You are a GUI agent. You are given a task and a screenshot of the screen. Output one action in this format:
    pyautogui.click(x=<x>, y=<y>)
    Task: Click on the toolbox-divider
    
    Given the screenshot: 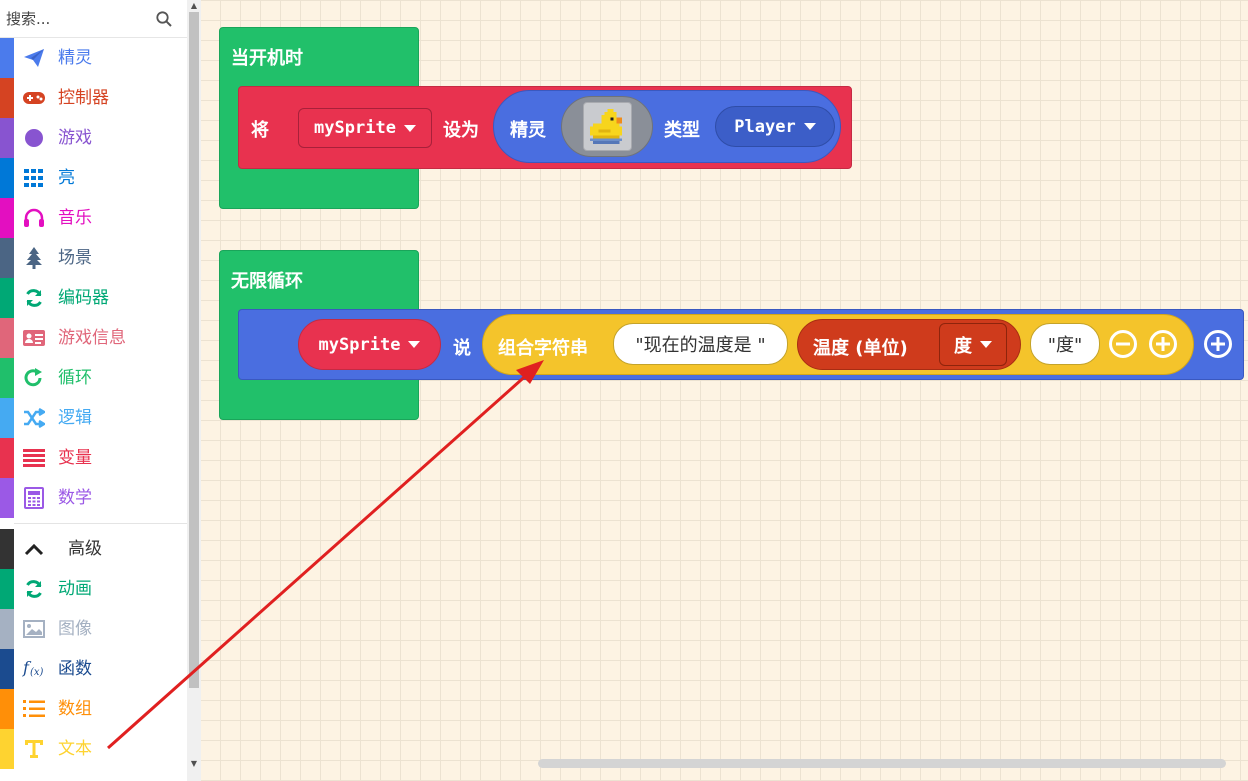 What is the action you would take?
    pyautogui.click(x=100, y=523)
    